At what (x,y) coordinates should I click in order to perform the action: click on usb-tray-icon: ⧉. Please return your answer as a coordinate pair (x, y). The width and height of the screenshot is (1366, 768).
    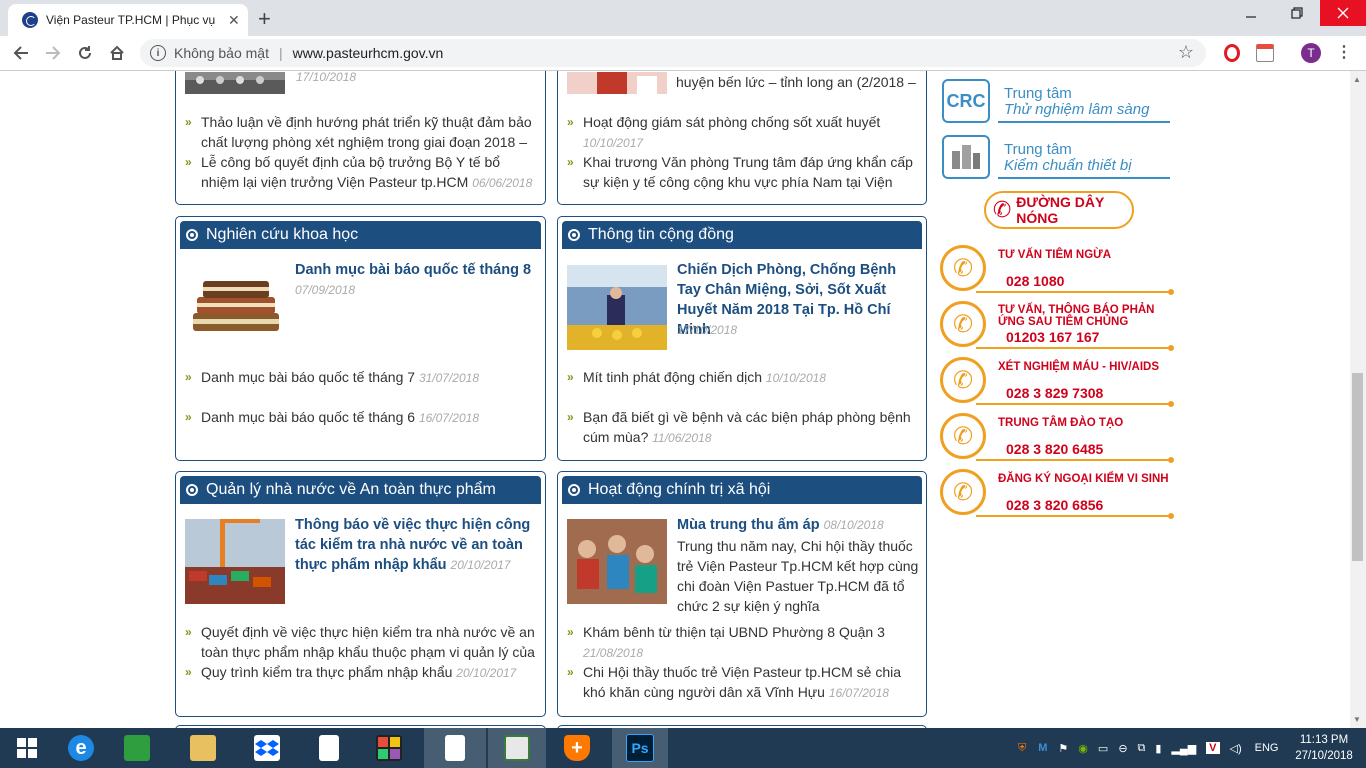
    Looking at the image, I should click on (1142, 748).